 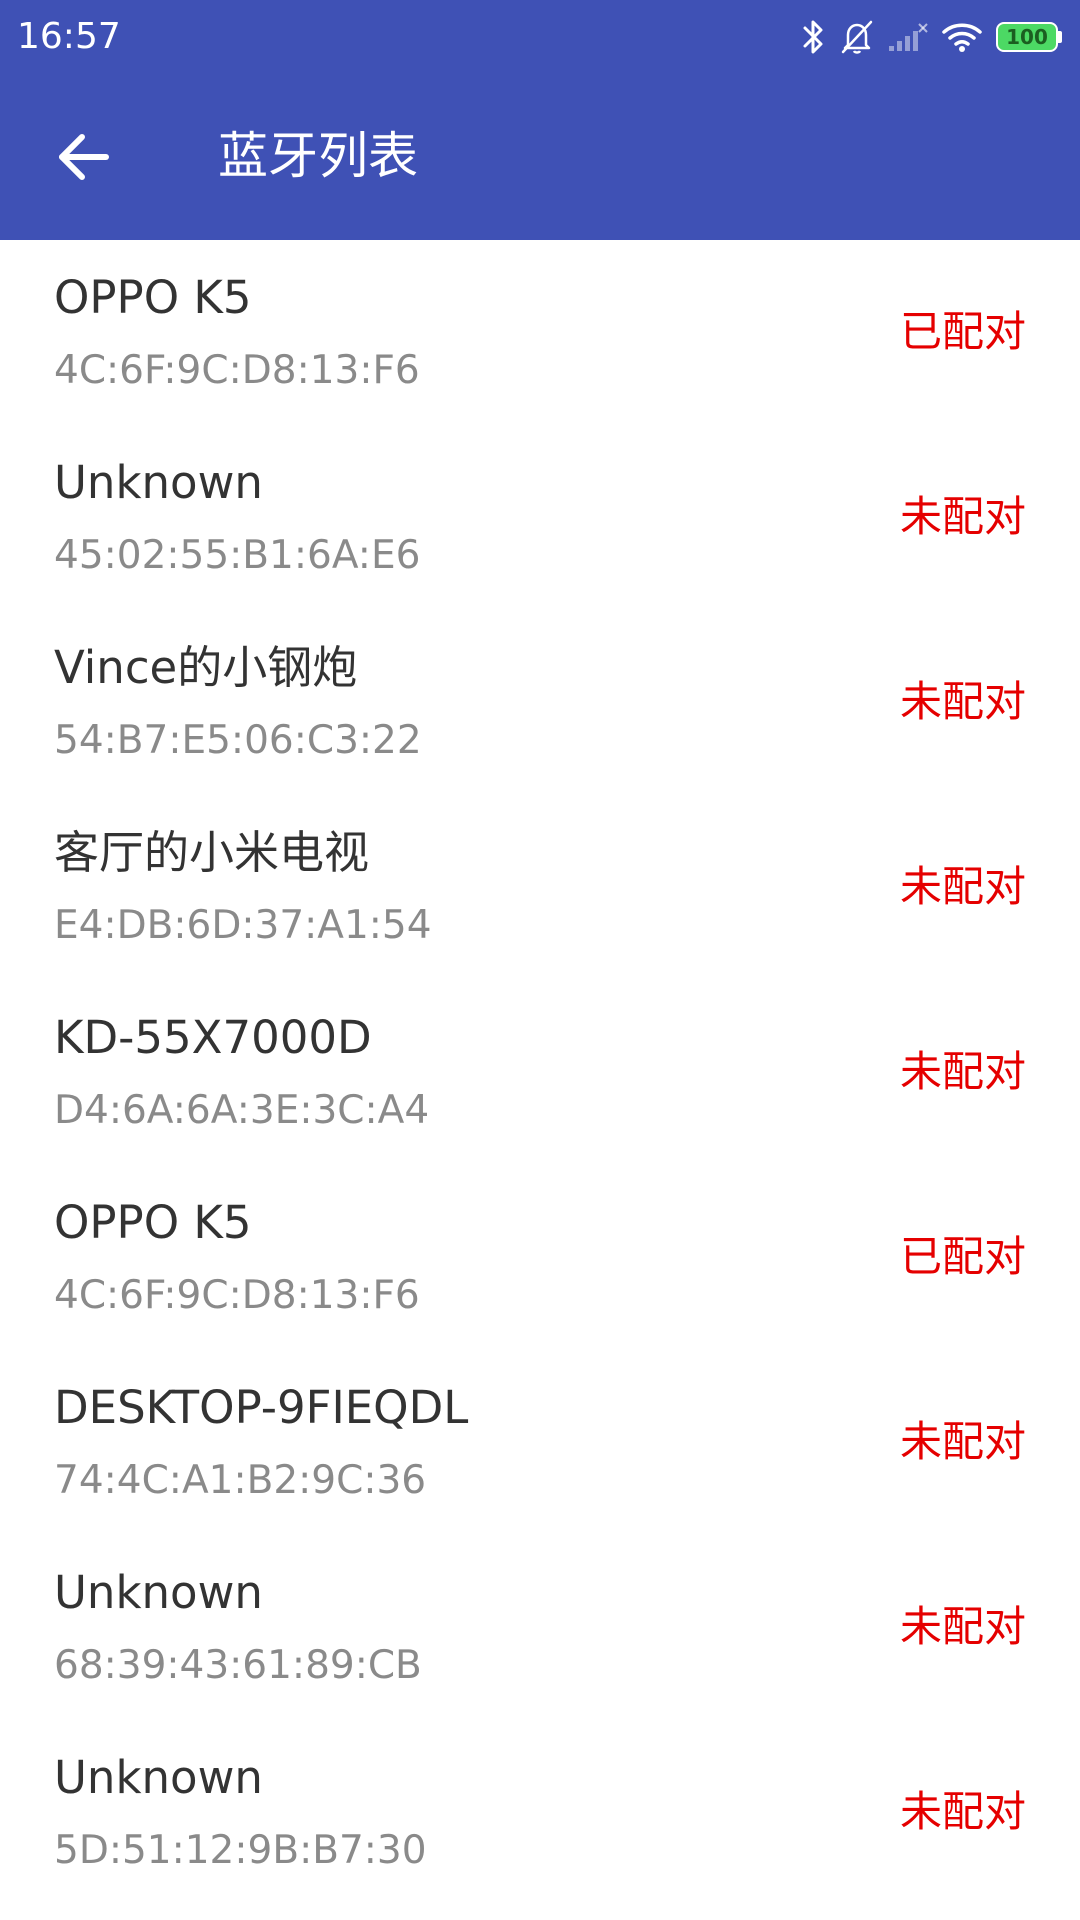 I want to click on wifi-icon, so click(x=962, y=37).